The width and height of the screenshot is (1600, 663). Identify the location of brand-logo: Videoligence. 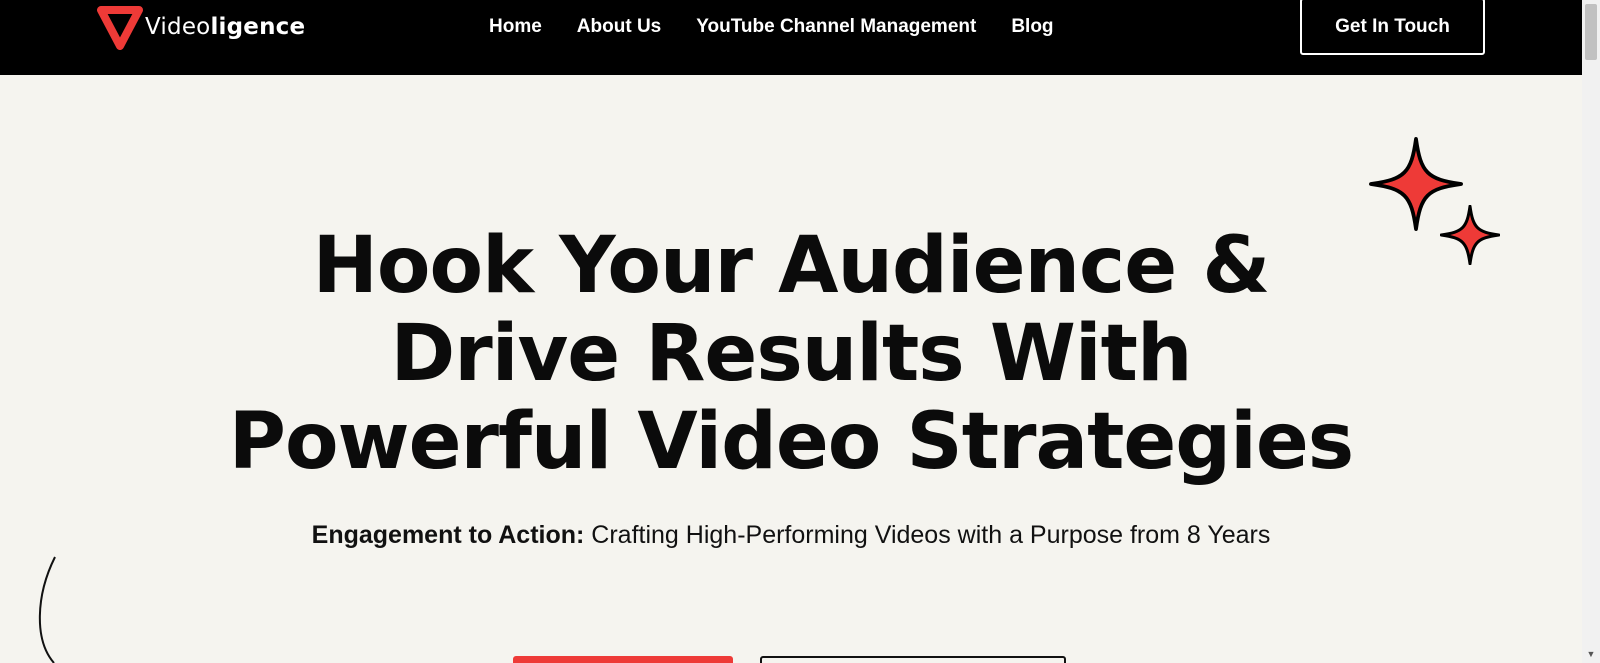
(201, 27).